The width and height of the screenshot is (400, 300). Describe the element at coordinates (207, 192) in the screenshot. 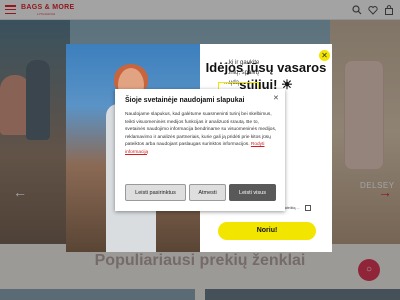

I see `reject-button: Atmesti` at that location.